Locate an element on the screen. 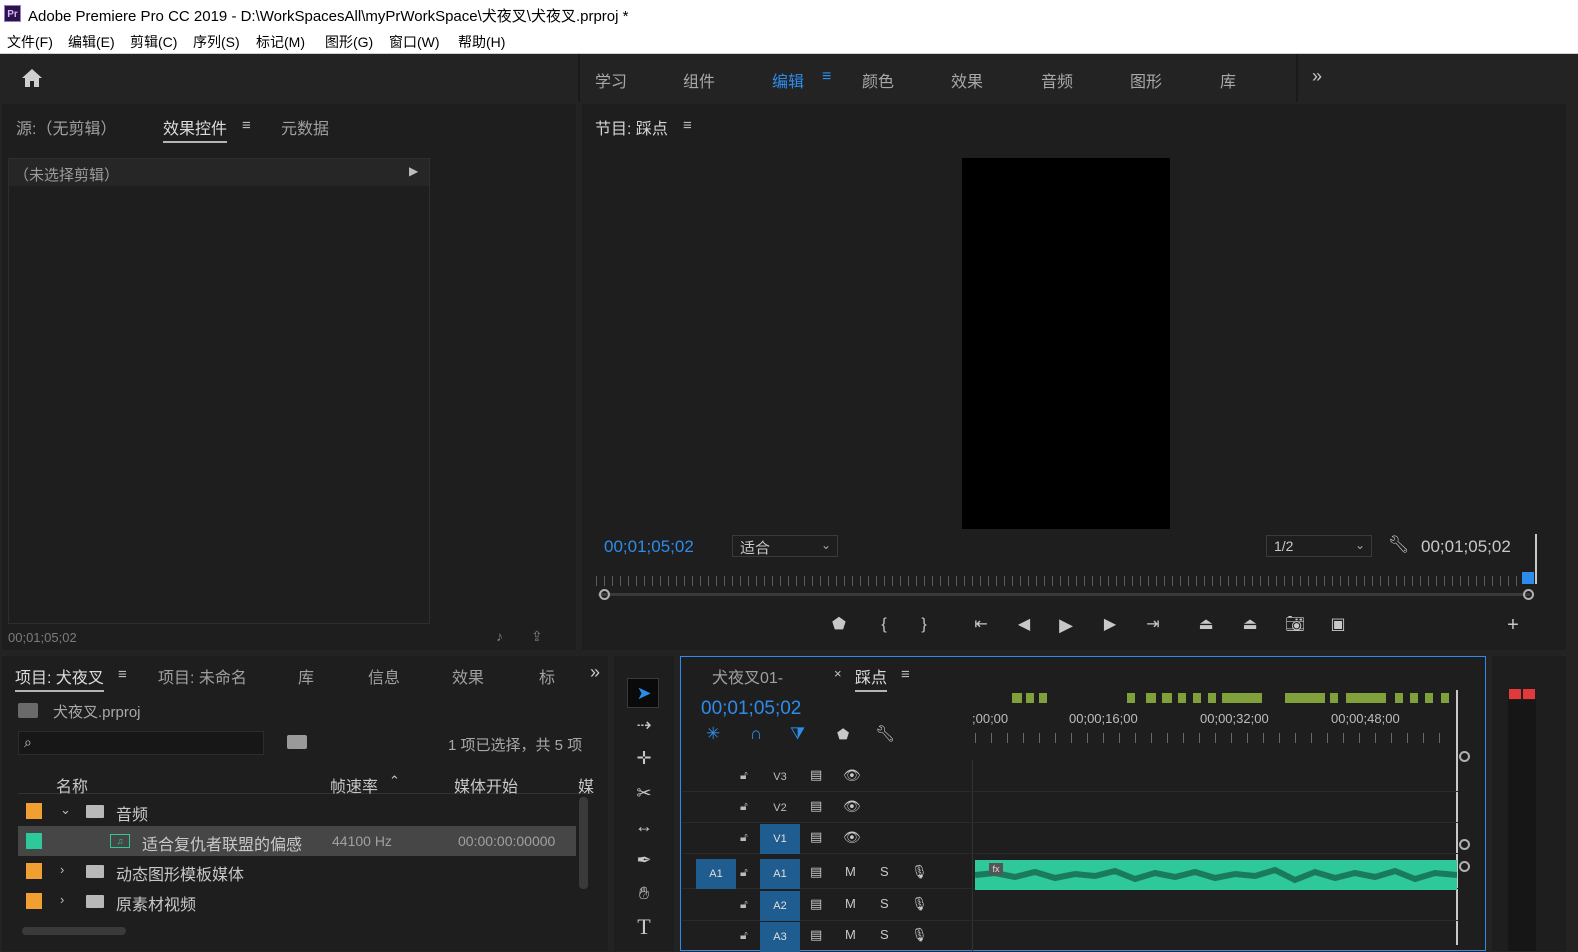 This screenshot has height=952, width=1578. track-target: A3 is located at coordinates (780, 937).